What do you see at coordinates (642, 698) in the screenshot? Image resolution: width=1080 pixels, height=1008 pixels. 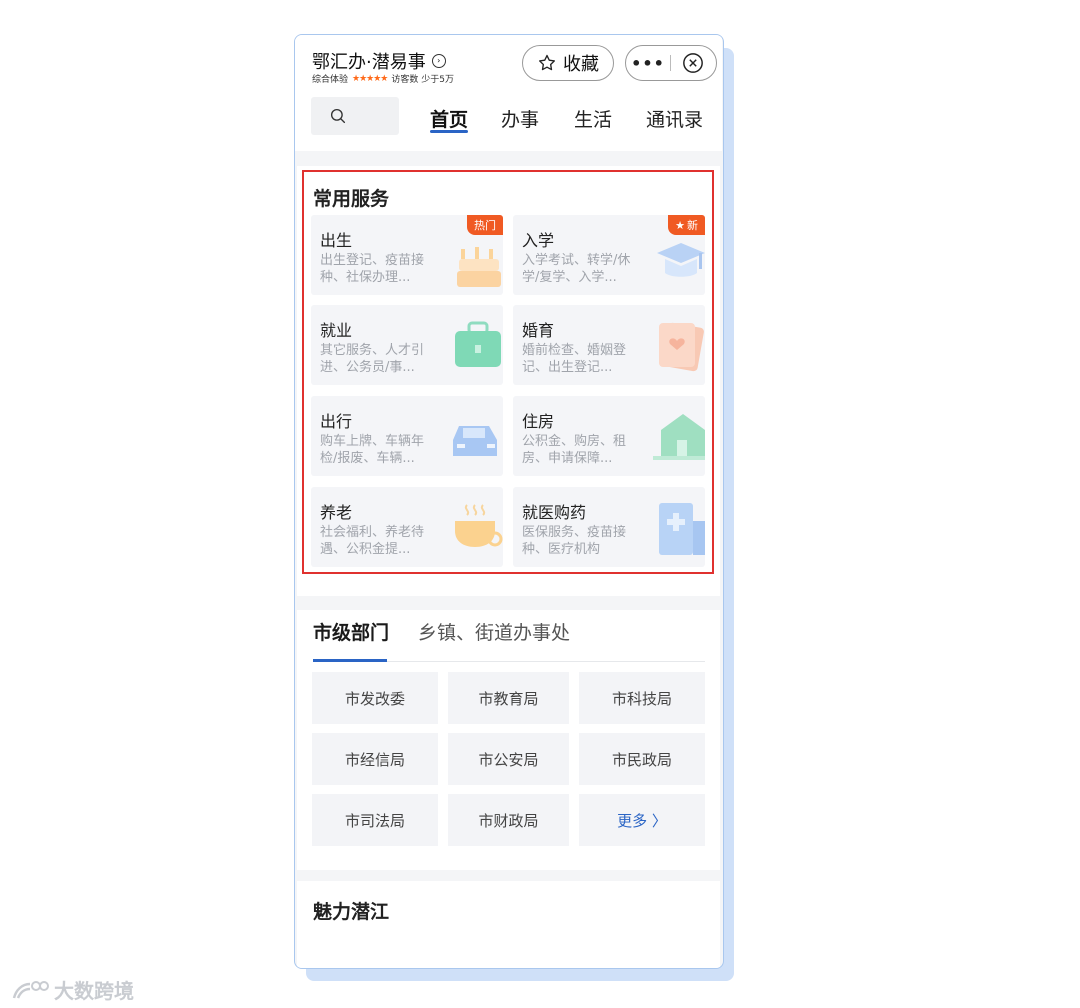 I see `dept-button: 市科技局` at bounding box center [642, 698].